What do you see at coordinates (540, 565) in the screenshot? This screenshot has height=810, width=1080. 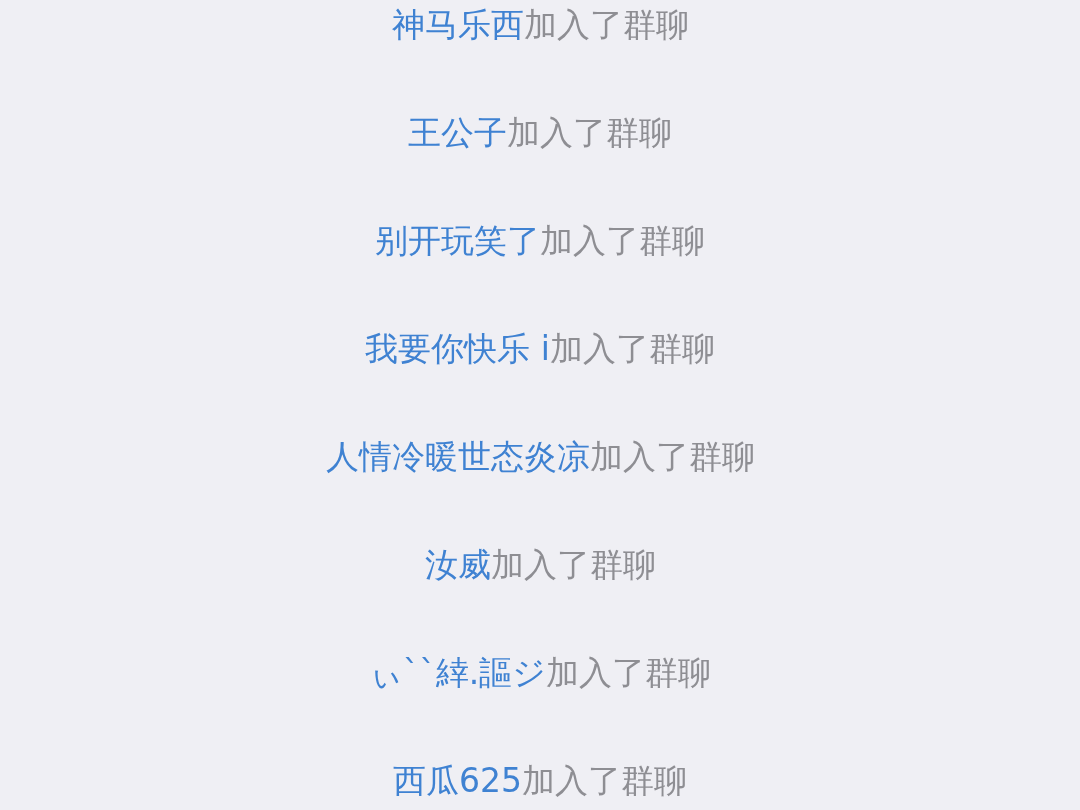 I see `join-notice: 汝威加入了群聊` at bounding box center [540, 565].